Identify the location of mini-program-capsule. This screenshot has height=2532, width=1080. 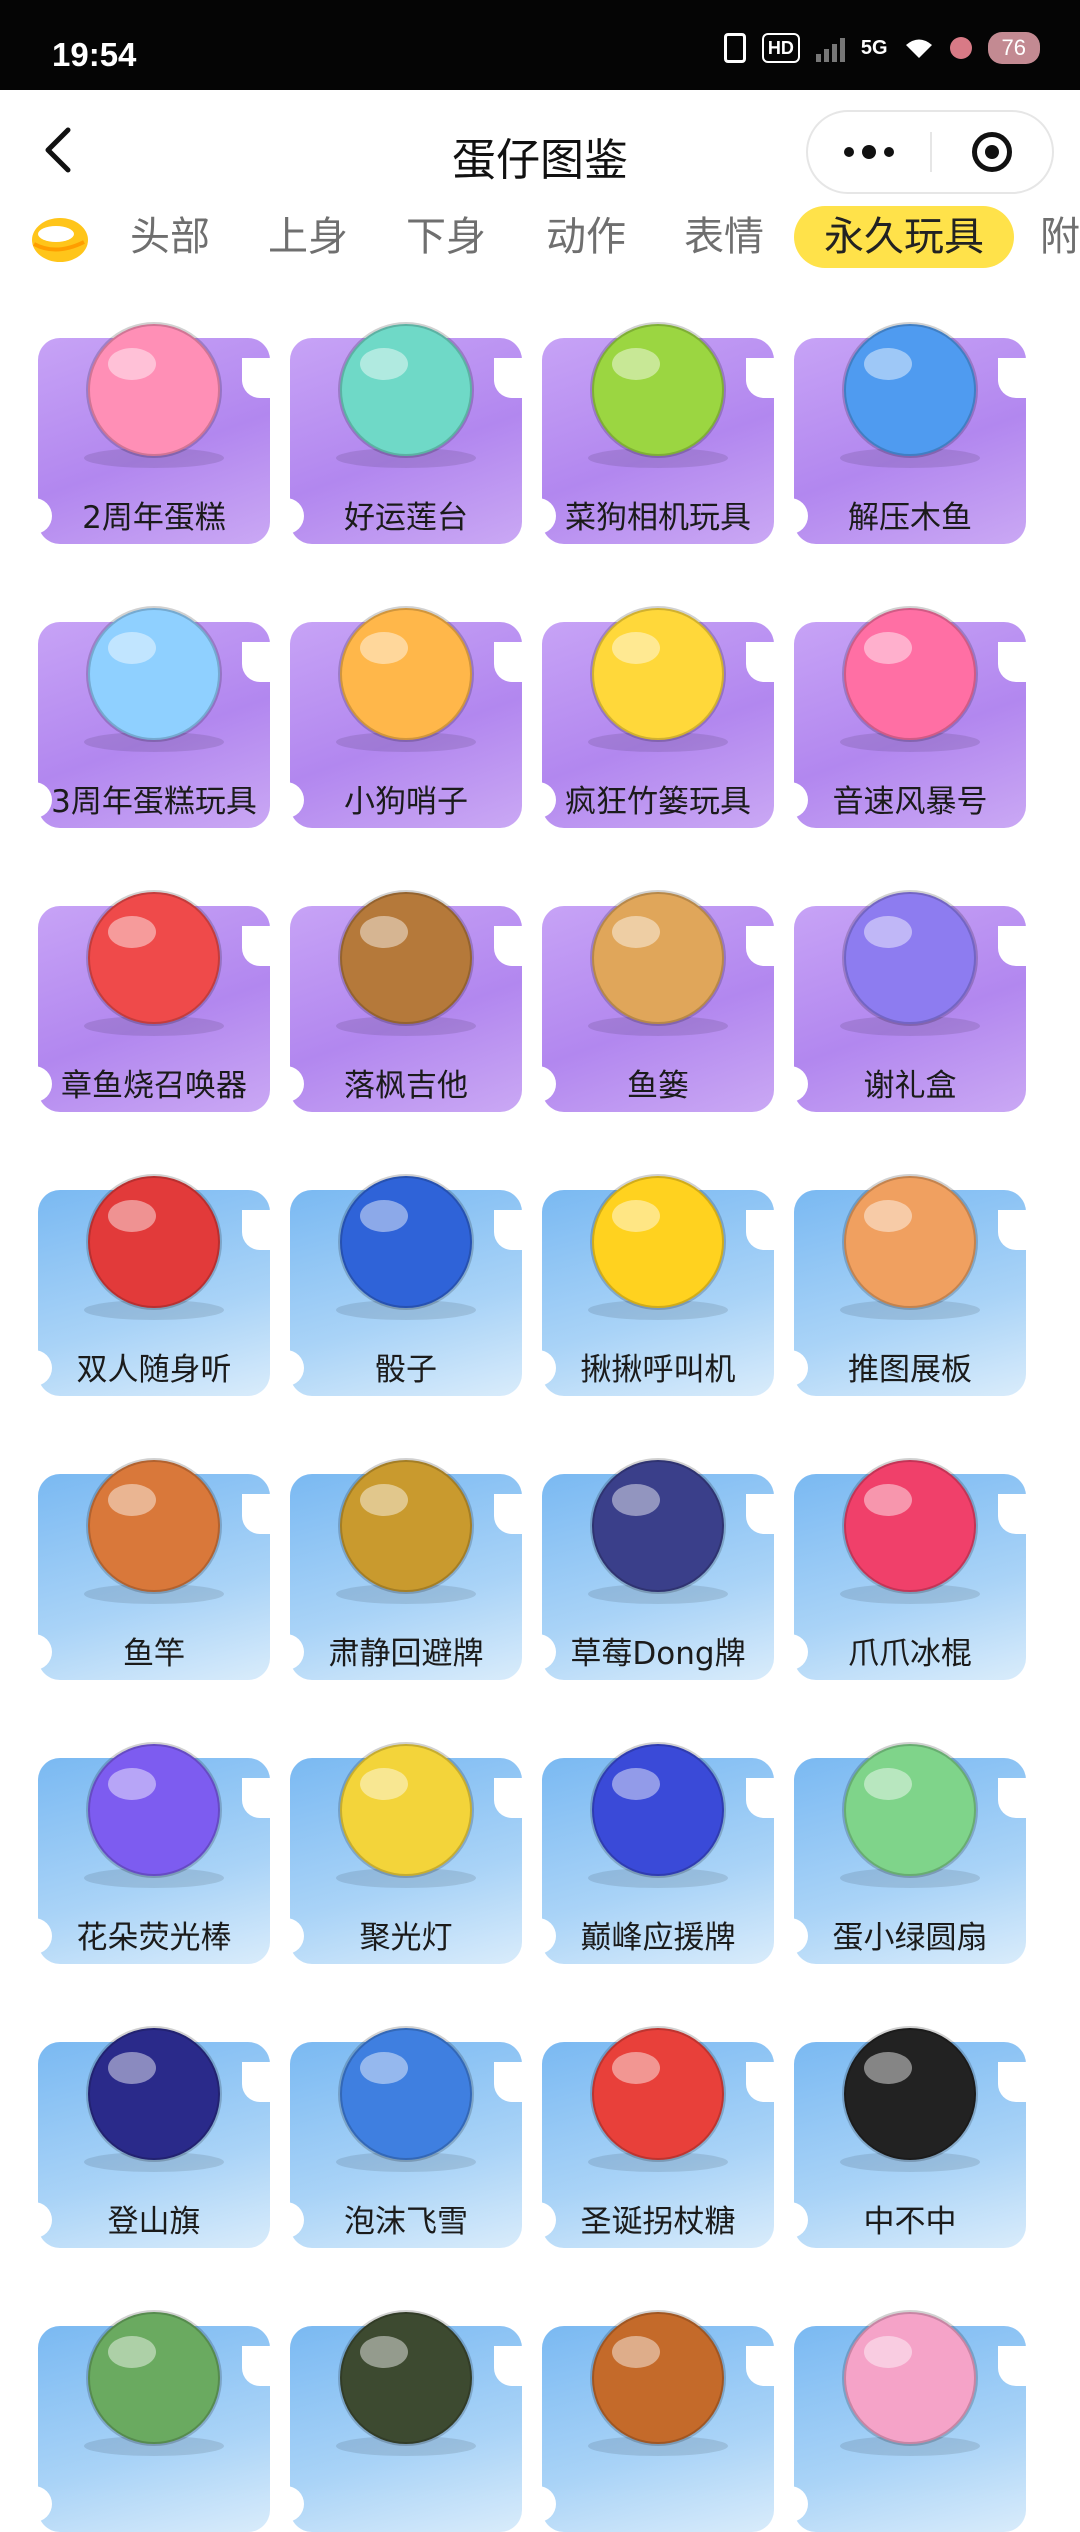
(930, 152).